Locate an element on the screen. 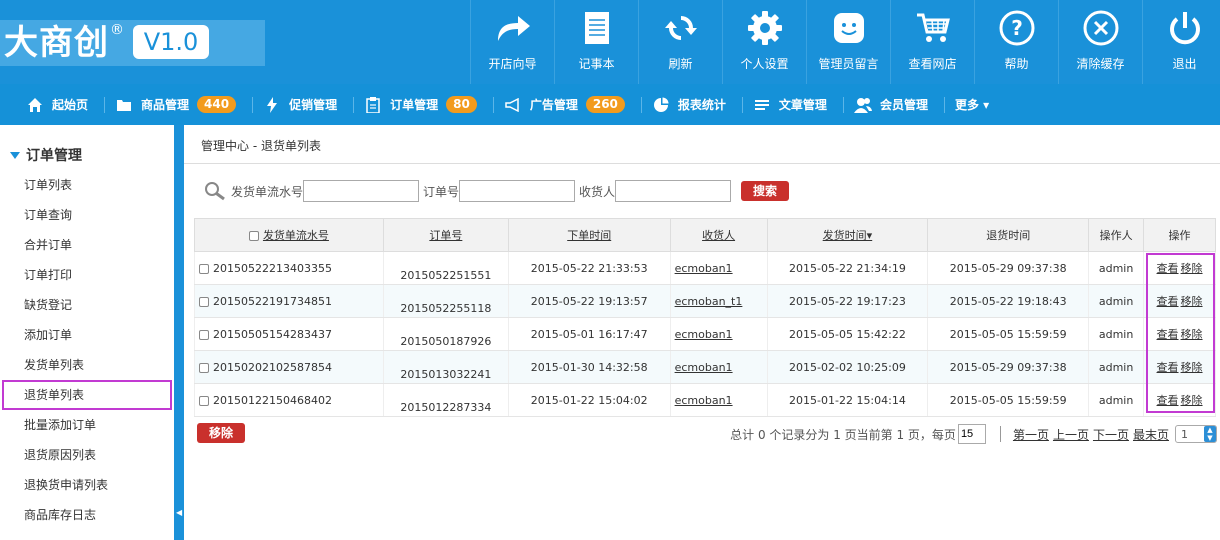  page-select: 1 ▲ ▼ is located at coordinates (1196, 434).